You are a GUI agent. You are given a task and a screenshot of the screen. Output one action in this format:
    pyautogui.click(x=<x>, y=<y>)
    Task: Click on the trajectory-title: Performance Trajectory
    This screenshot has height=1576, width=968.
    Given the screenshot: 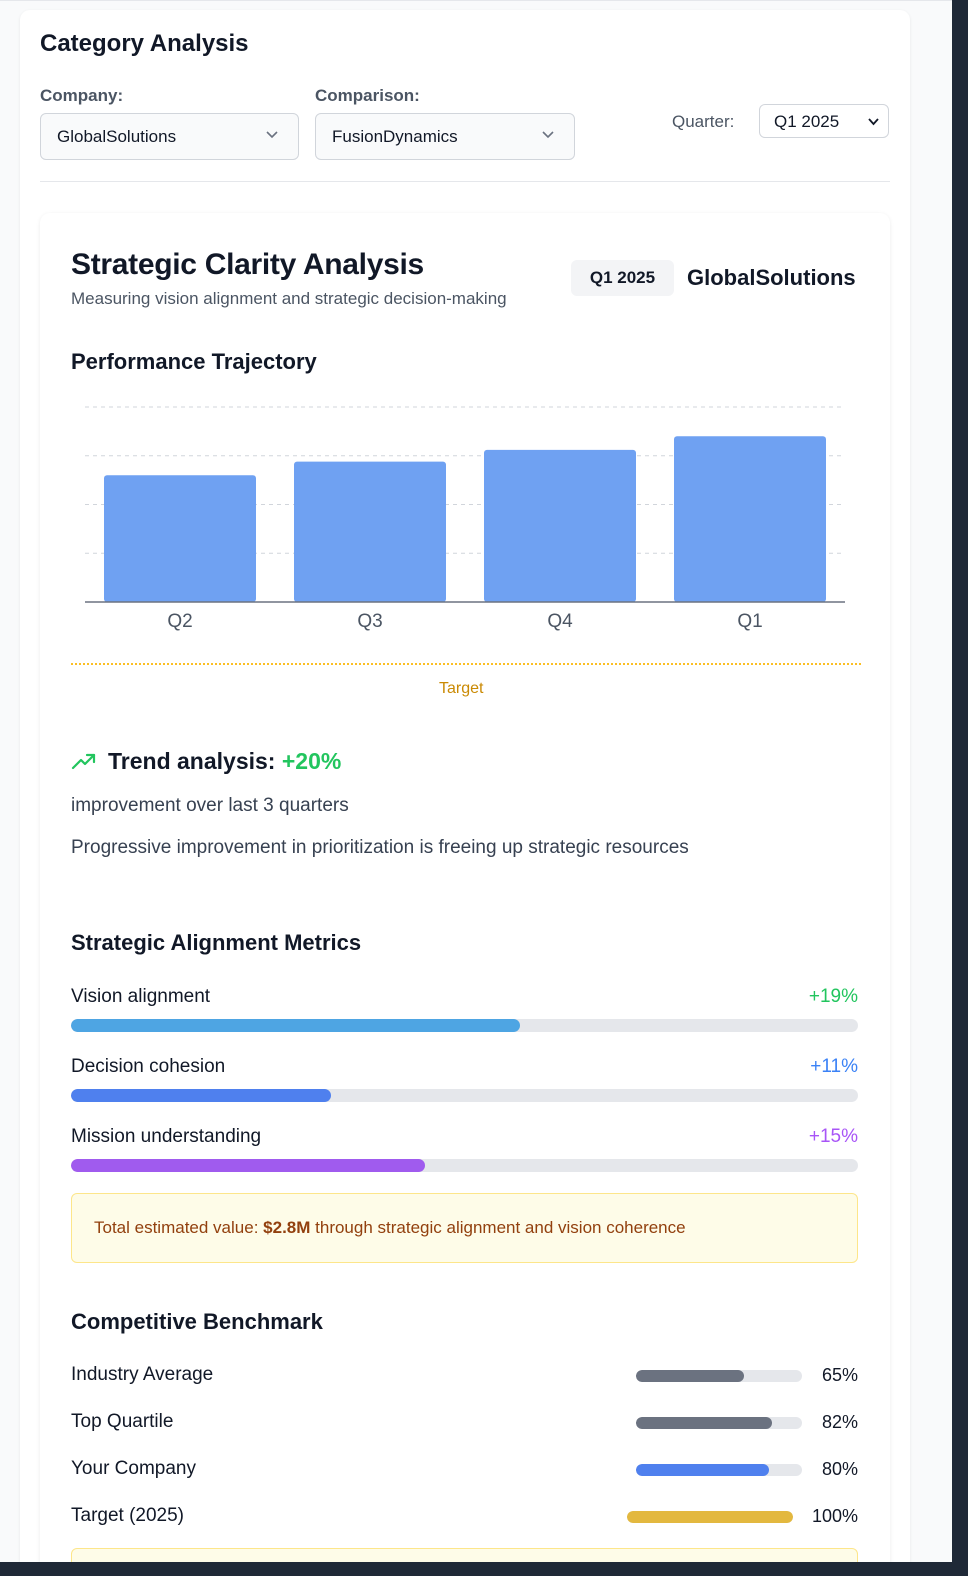 What is the action you would take?
    pyautogui.click(x=194, y=361)
    